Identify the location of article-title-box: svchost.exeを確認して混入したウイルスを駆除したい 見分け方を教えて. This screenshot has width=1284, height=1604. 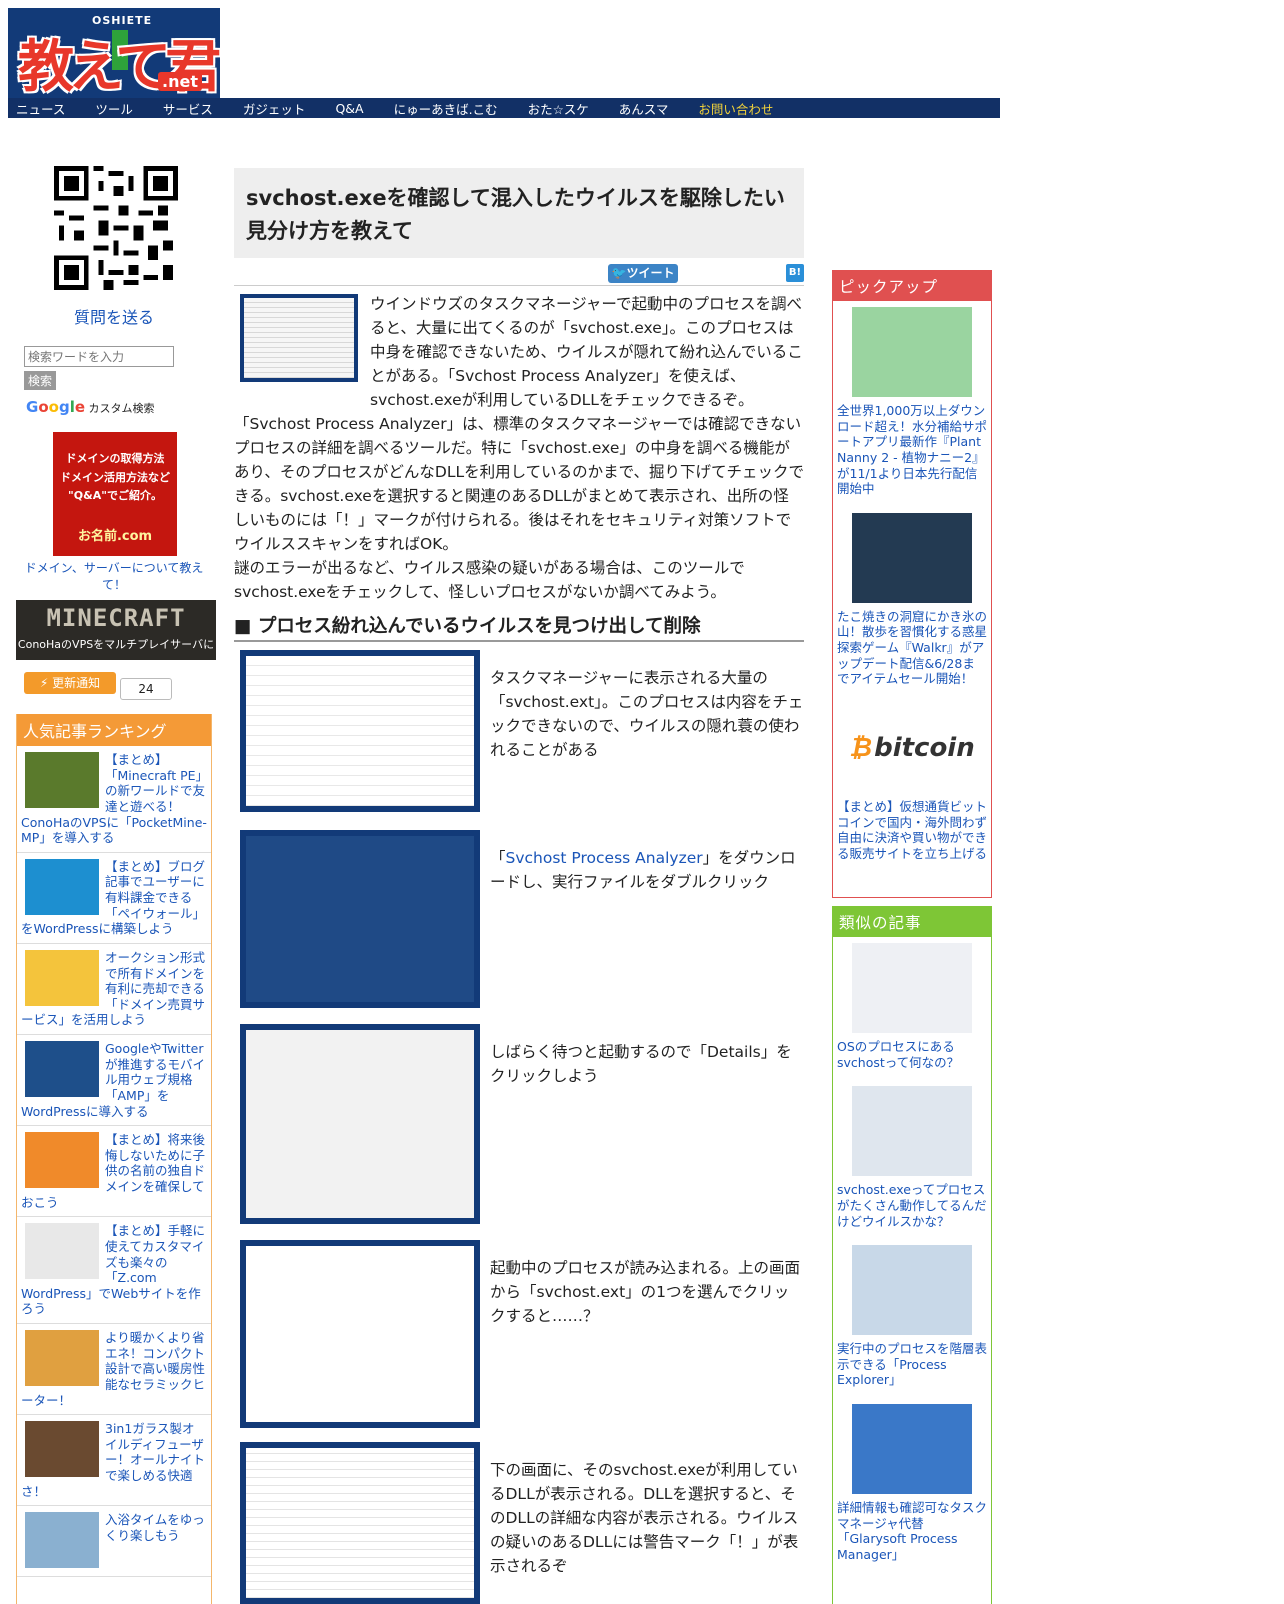
(519, 213).